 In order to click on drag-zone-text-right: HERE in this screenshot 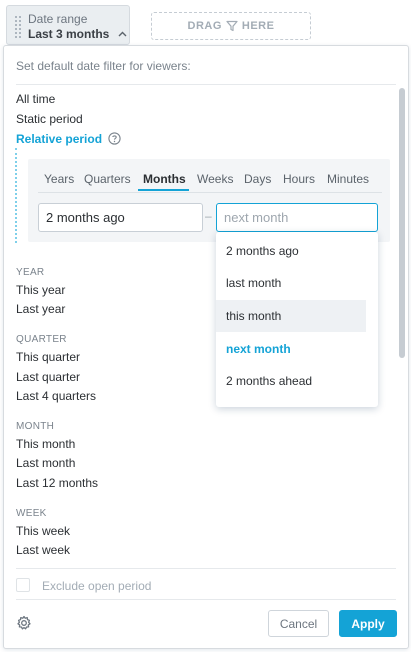, I will do `click(258, 26)`.